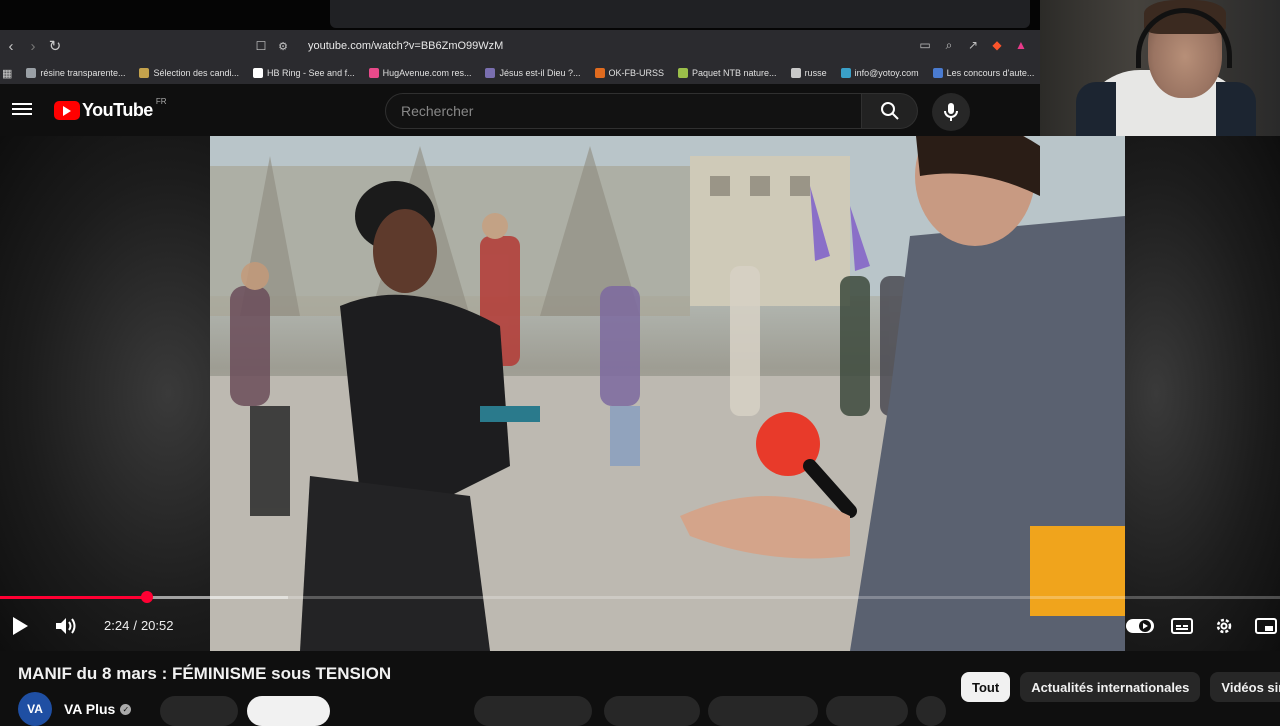 The width and height of the screenshot is (1280, 726). I want to click on bookmark-label: info@yotoy.com, so click(886, 73).